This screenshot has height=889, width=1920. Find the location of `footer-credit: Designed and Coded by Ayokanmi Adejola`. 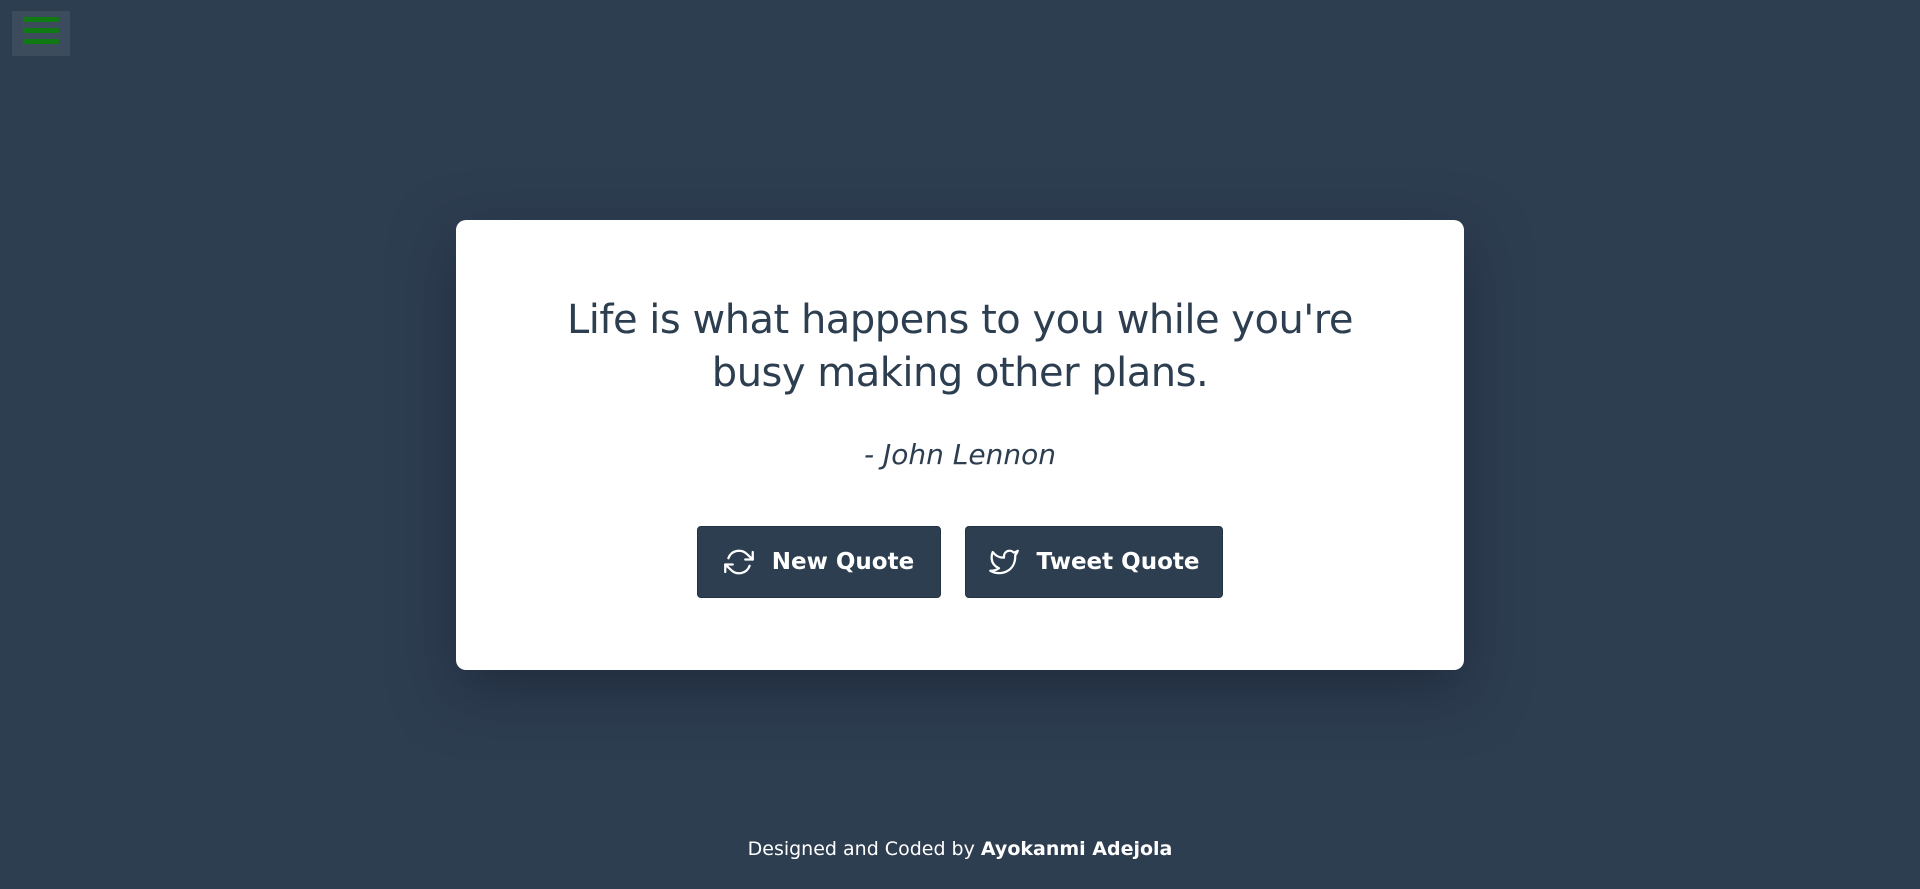

footer-credit: Designed and Coded by Ayokanmi Adejola is located at coordinates (960, 849).